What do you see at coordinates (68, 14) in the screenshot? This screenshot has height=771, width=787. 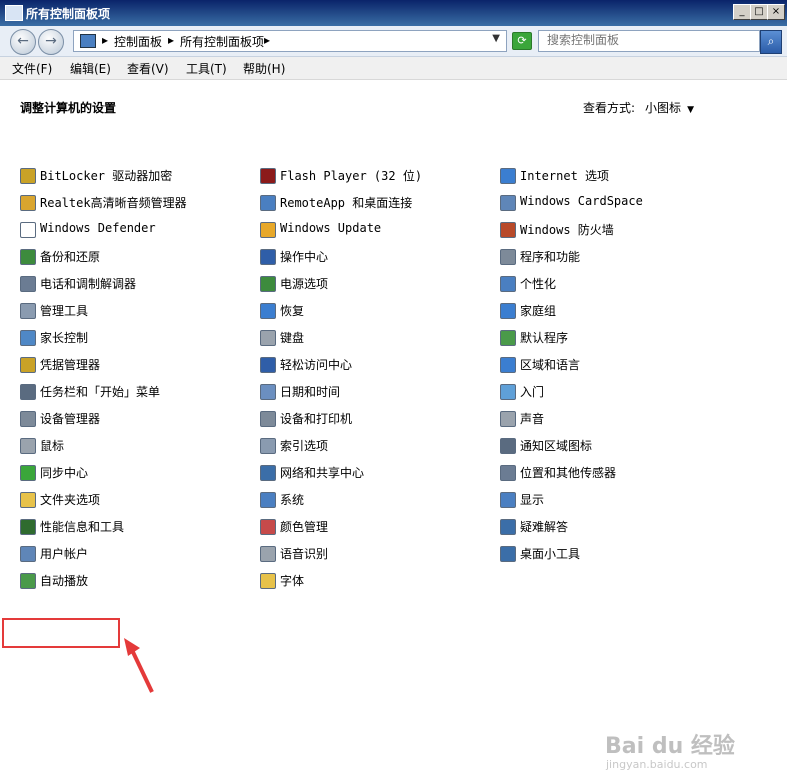 I see `window-title: 所有控制面板项` at bounding box center [68, 14].